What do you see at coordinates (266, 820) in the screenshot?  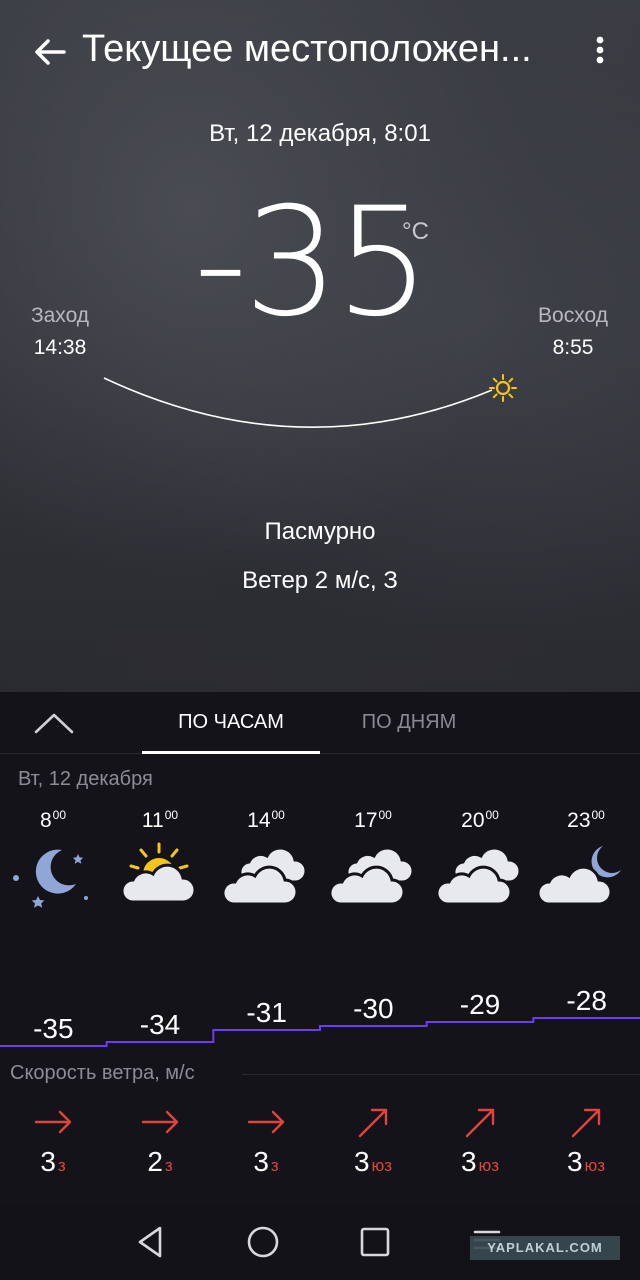 I see `hour-label: 1400` at bounding box center [266, 820].